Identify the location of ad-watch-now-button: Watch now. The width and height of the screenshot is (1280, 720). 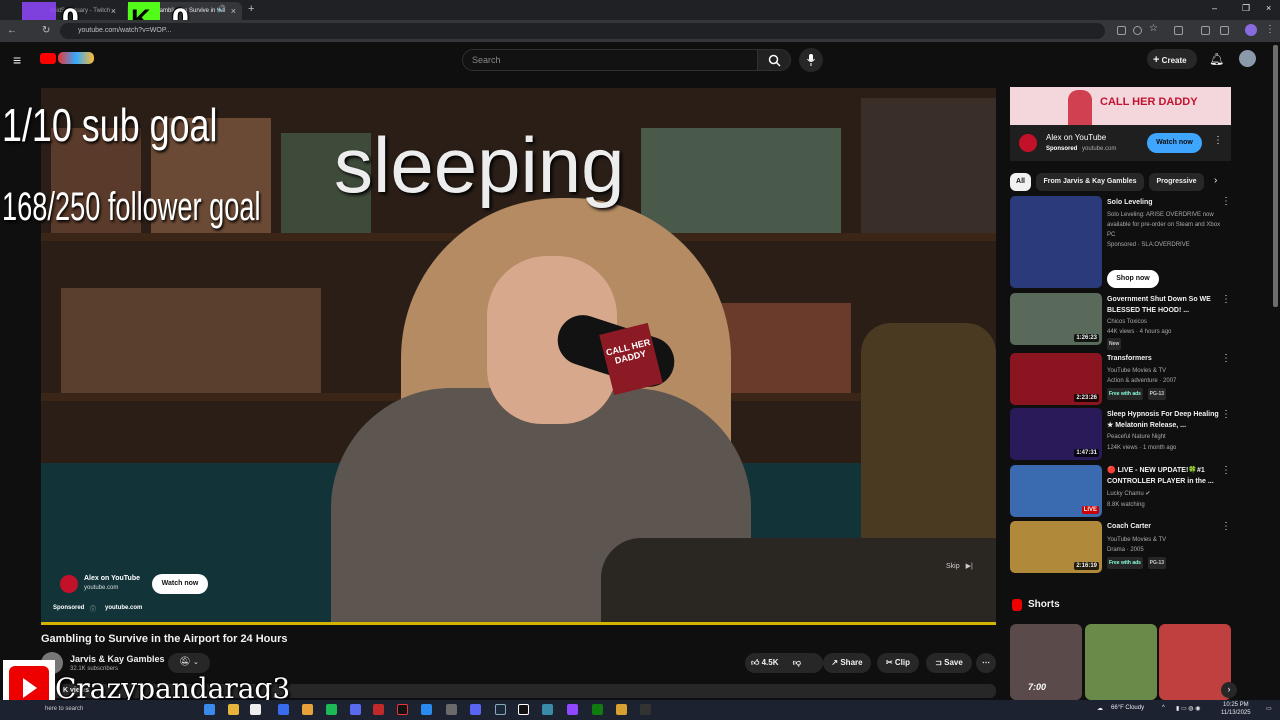
(180, 584).